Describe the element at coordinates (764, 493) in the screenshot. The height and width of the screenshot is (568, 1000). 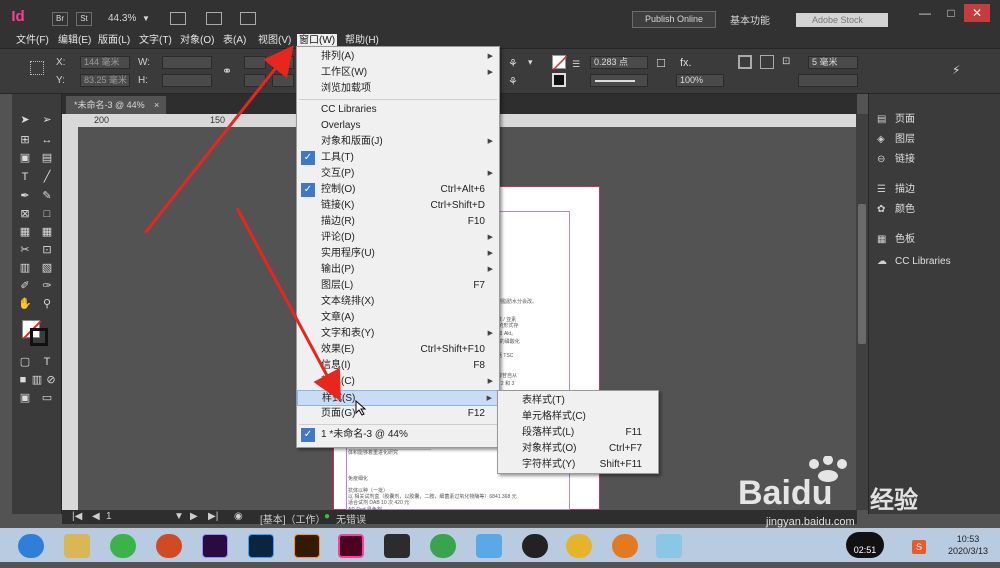
I see `watermark-brand: Bai` at that location.